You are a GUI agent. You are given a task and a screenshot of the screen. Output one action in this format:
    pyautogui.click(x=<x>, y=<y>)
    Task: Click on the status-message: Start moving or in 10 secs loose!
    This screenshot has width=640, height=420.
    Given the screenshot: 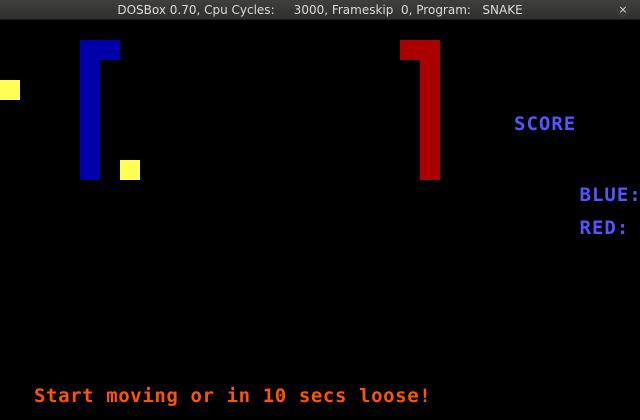 What is the action you would take?
    pyautogui.click(x=233, y=396)
    